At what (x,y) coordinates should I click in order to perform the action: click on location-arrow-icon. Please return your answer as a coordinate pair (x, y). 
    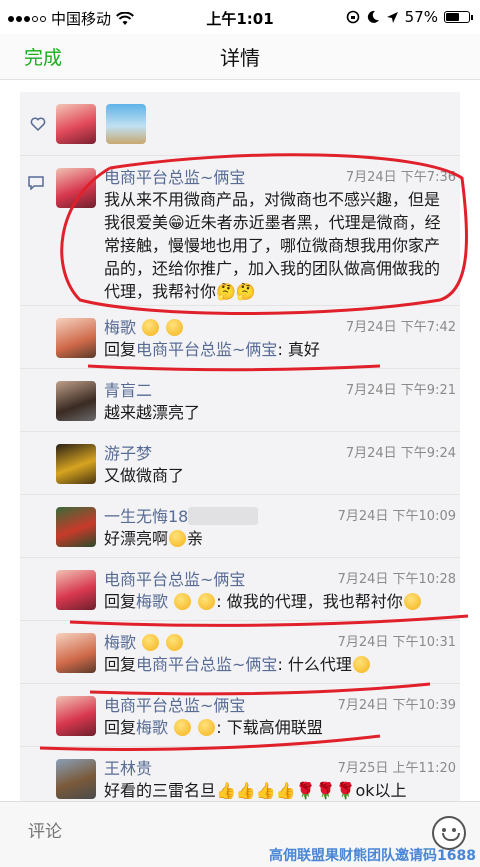
    Looking at the image, I should click on (392, 17).